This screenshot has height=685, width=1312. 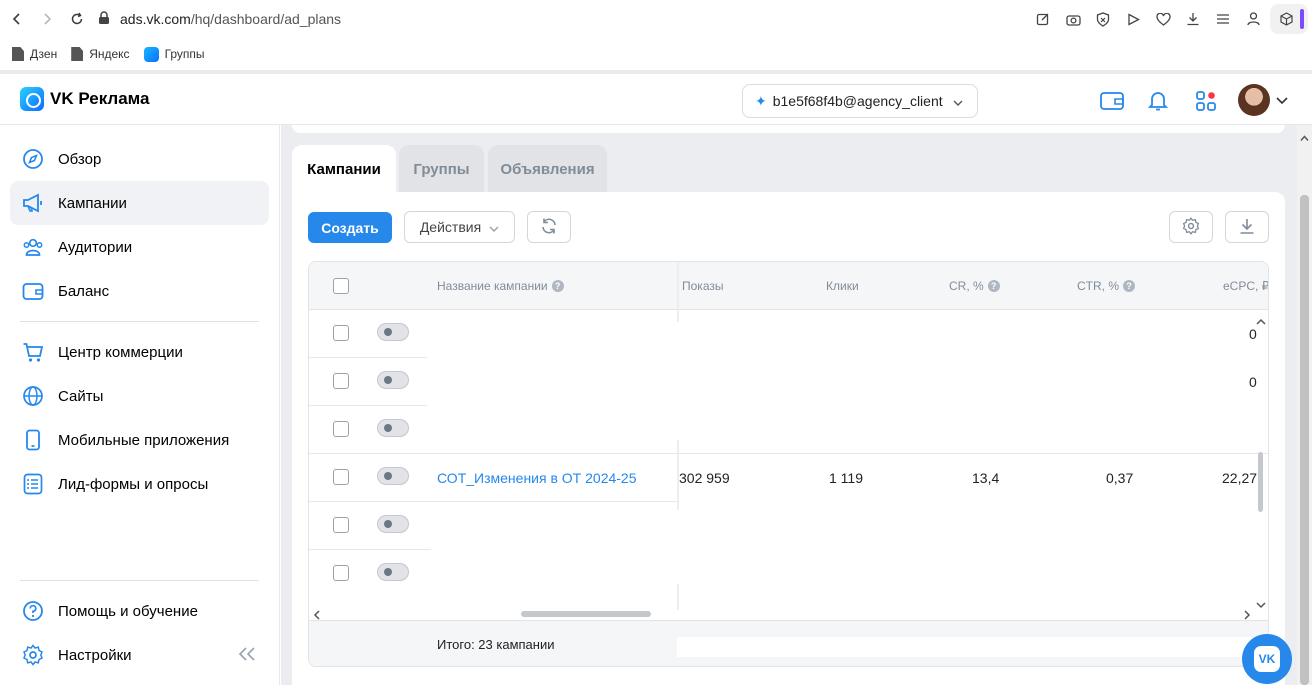 I want to click on bell-icon, so click(x=1158, y=101).